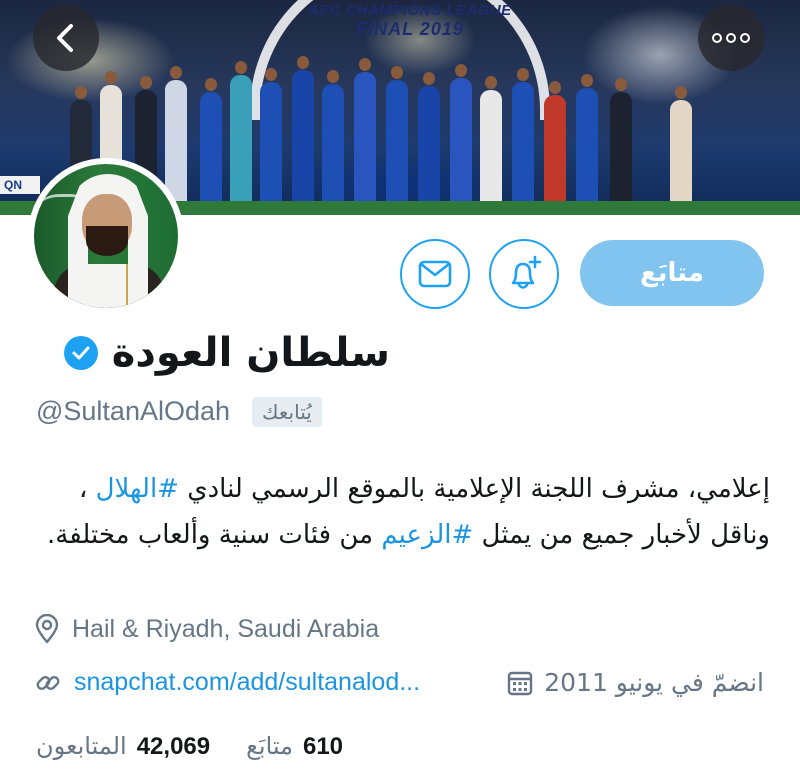 This screenshot has width=800, height=784. I want to click on back-button, so click(66, 38).